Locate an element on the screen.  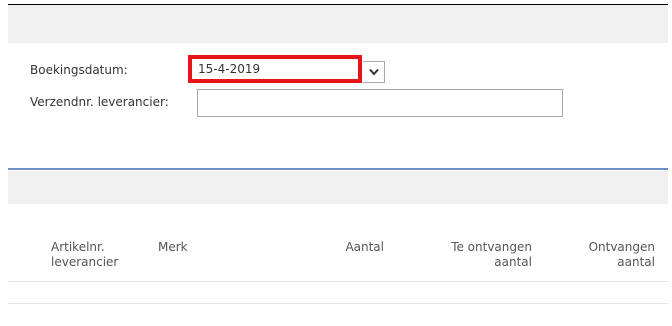
posting-date-input: 15-4-2019 is located at coordinates (275, 69).